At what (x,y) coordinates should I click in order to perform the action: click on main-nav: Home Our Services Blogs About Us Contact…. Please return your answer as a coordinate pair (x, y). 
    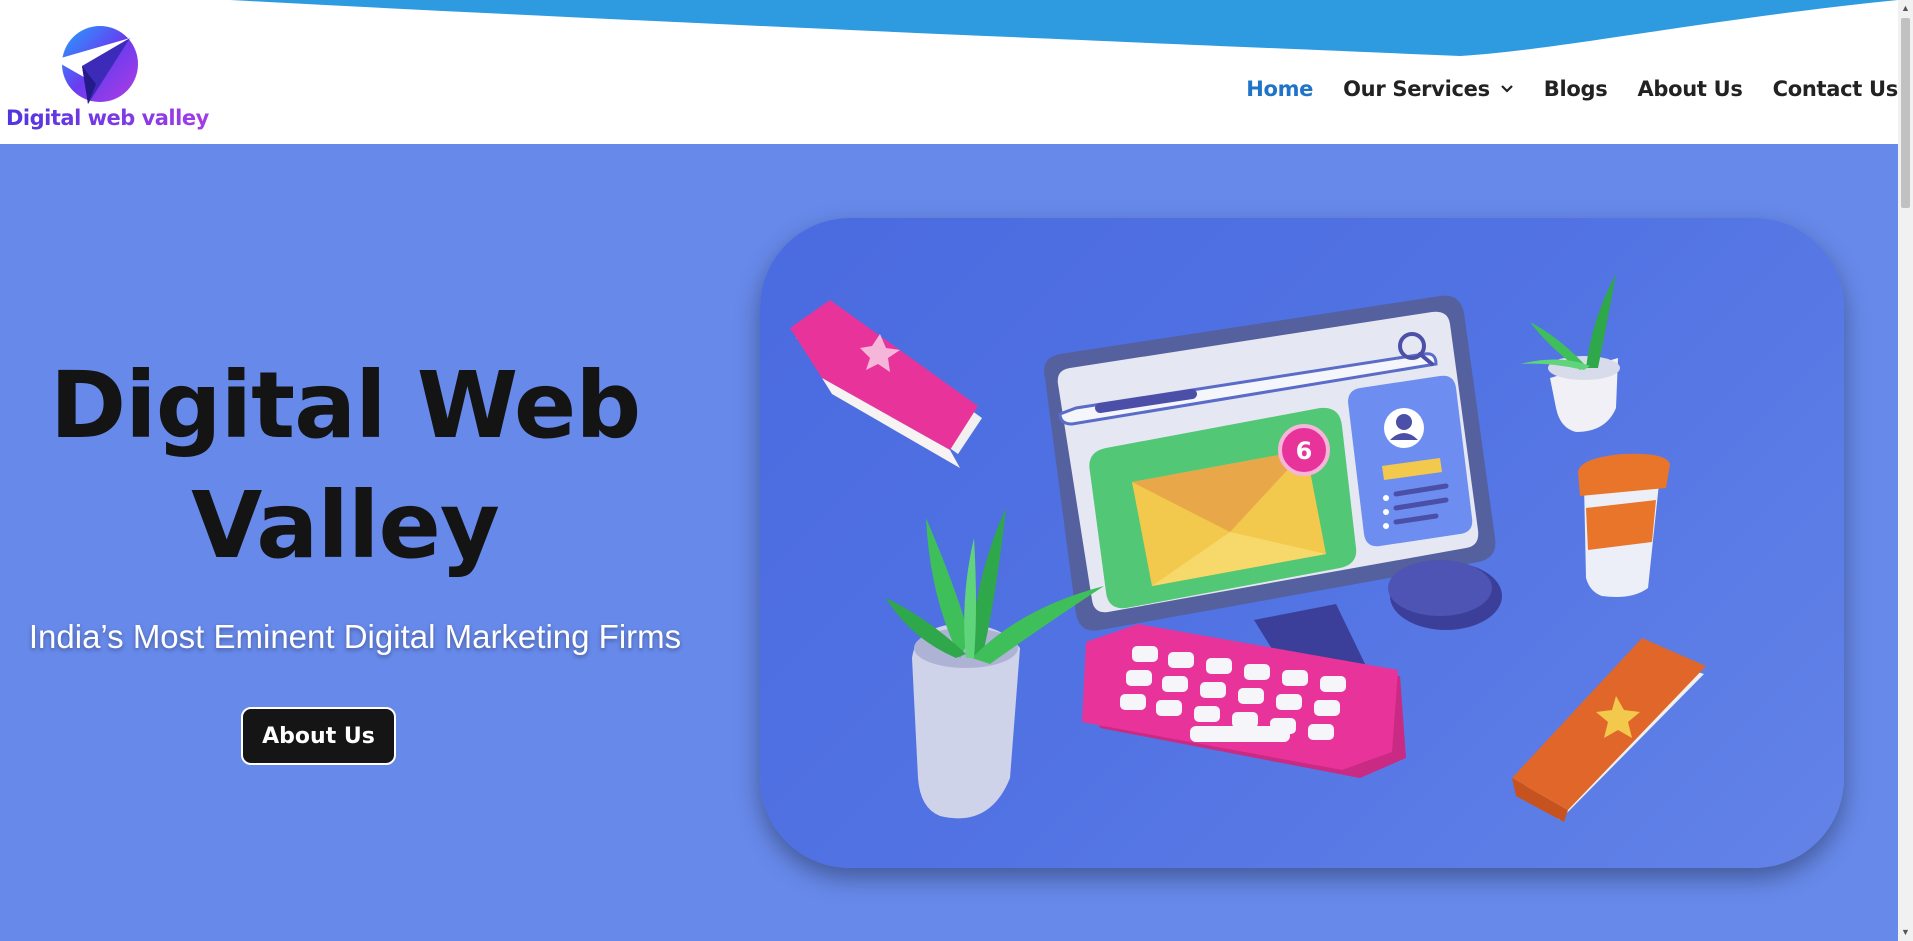
    Looking at the image, I should click on (1557, 89).